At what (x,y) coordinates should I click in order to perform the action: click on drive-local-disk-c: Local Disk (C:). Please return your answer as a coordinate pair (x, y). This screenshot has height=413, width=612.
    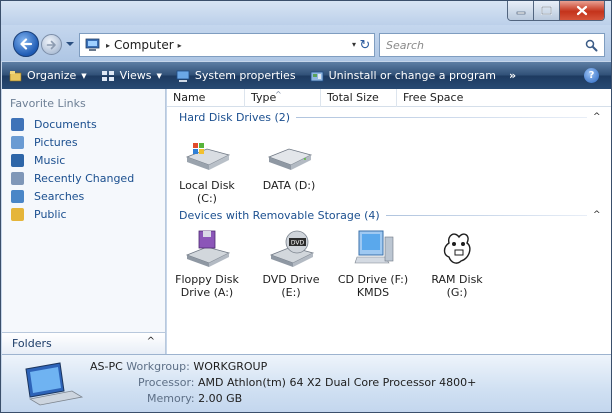
    Looking at the image, I should click on (207, 170).